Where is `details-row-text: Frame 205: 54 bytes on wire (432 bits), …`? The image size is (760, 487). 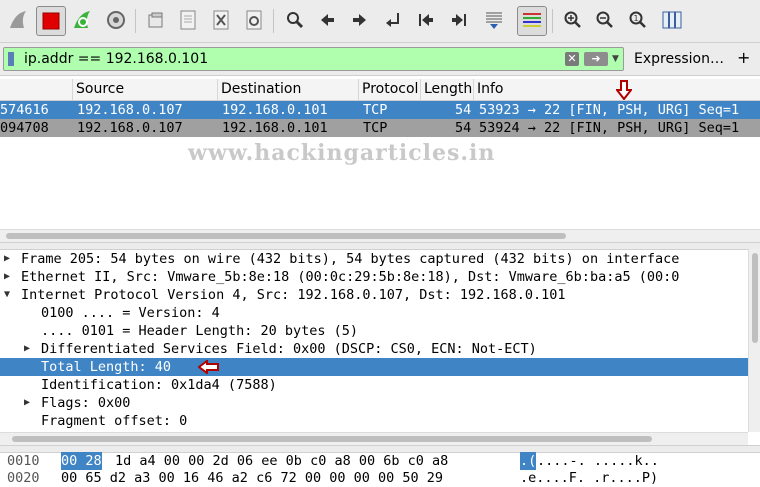
details-row-text: Frame 205: 54 bytes on wire (432 bits), … is located at coordinates (350, 259).